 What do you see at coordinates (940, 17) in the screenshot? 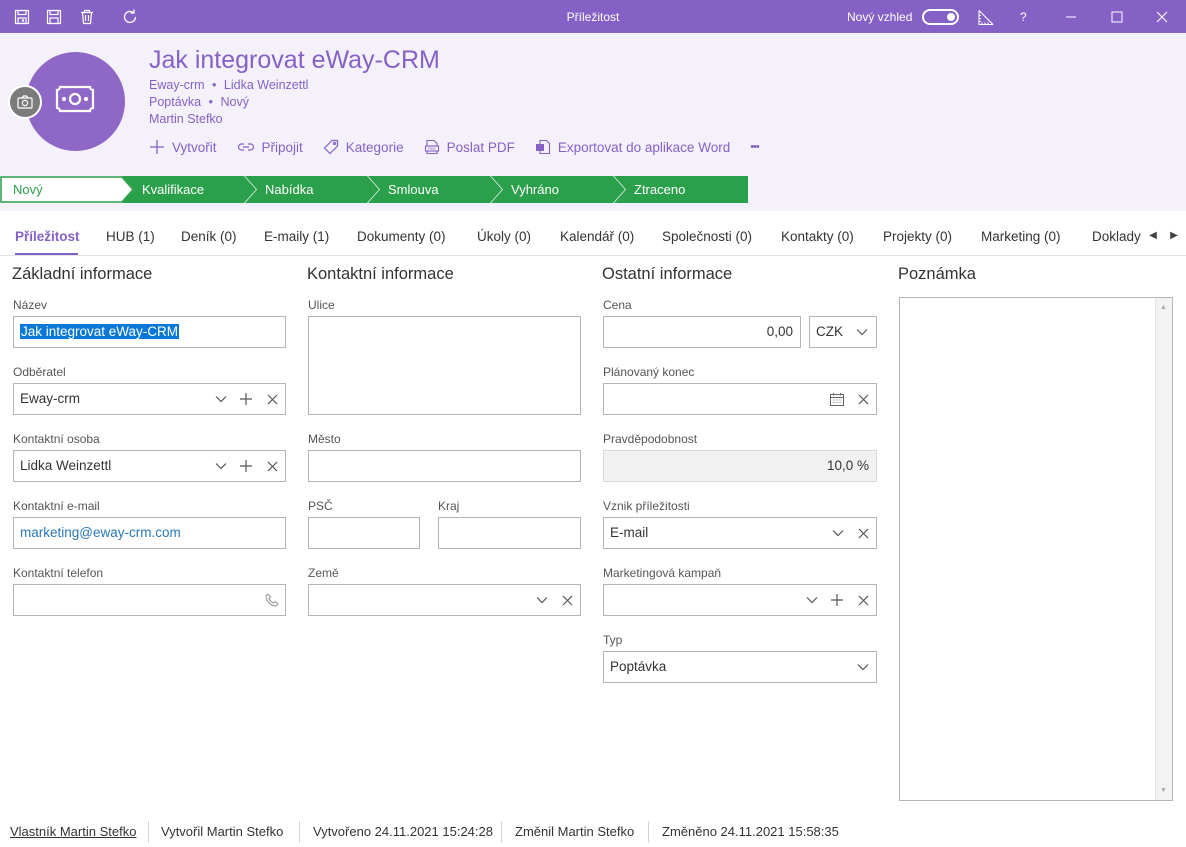
I see `new-look-toggle` at bounding box center [940, 17].